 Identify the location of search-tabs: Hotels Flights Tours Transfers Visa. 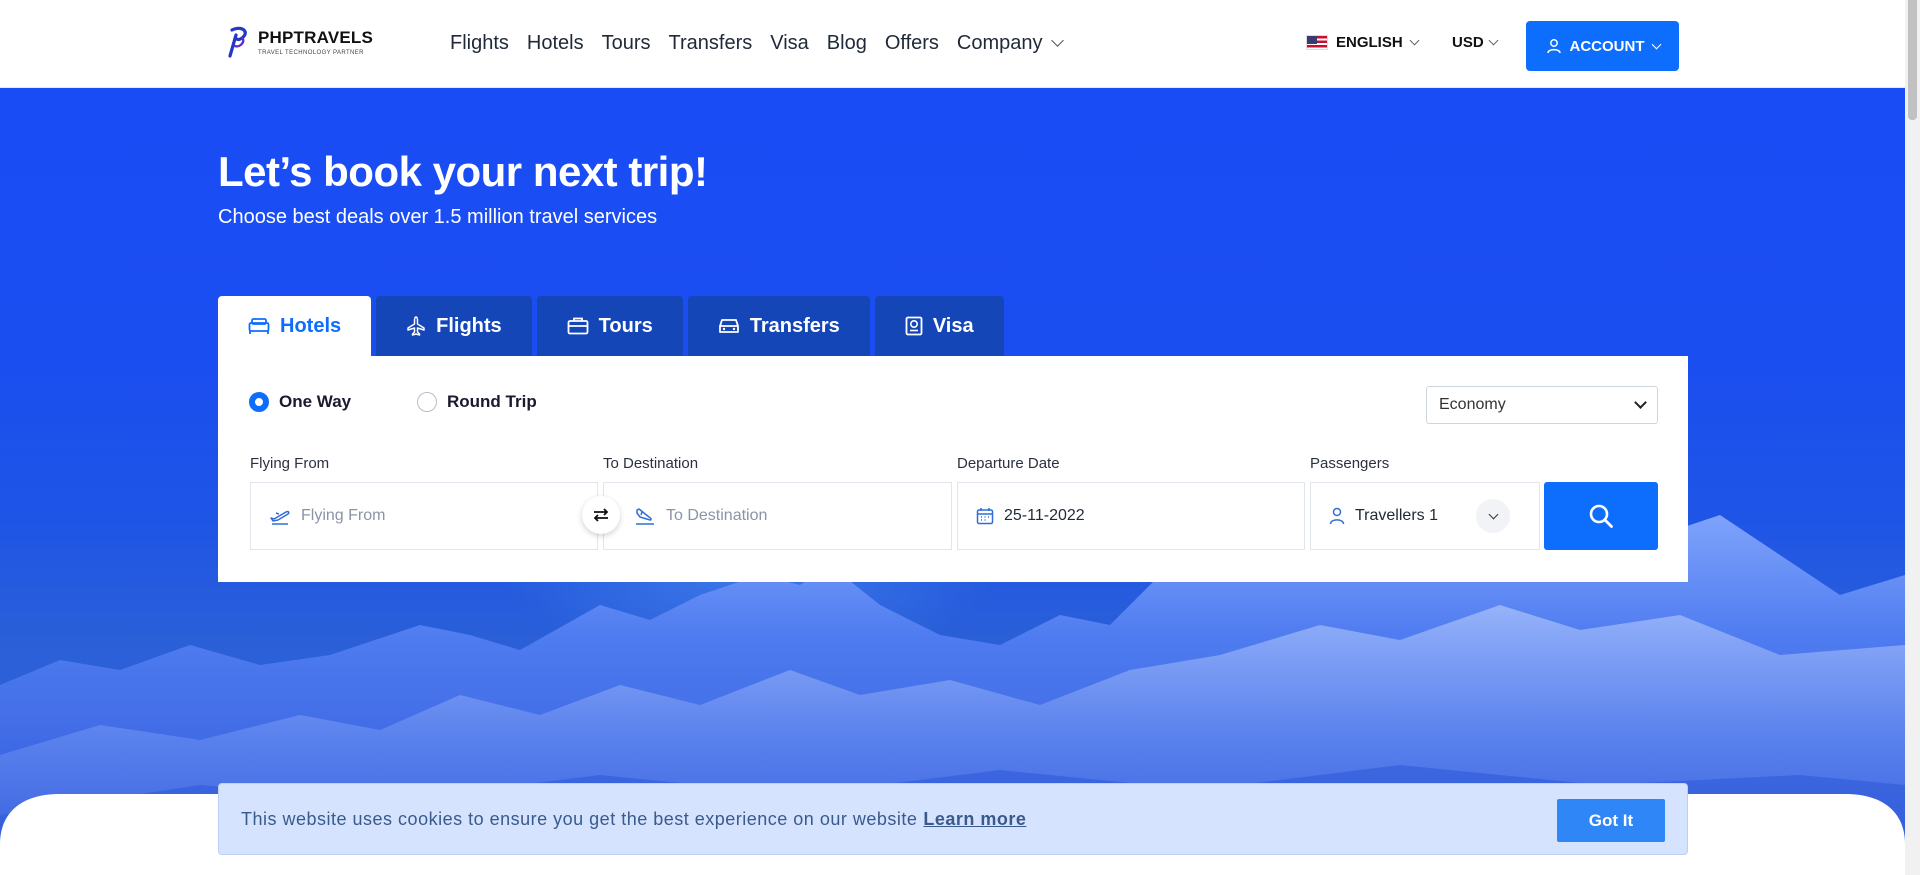
(611, 326).